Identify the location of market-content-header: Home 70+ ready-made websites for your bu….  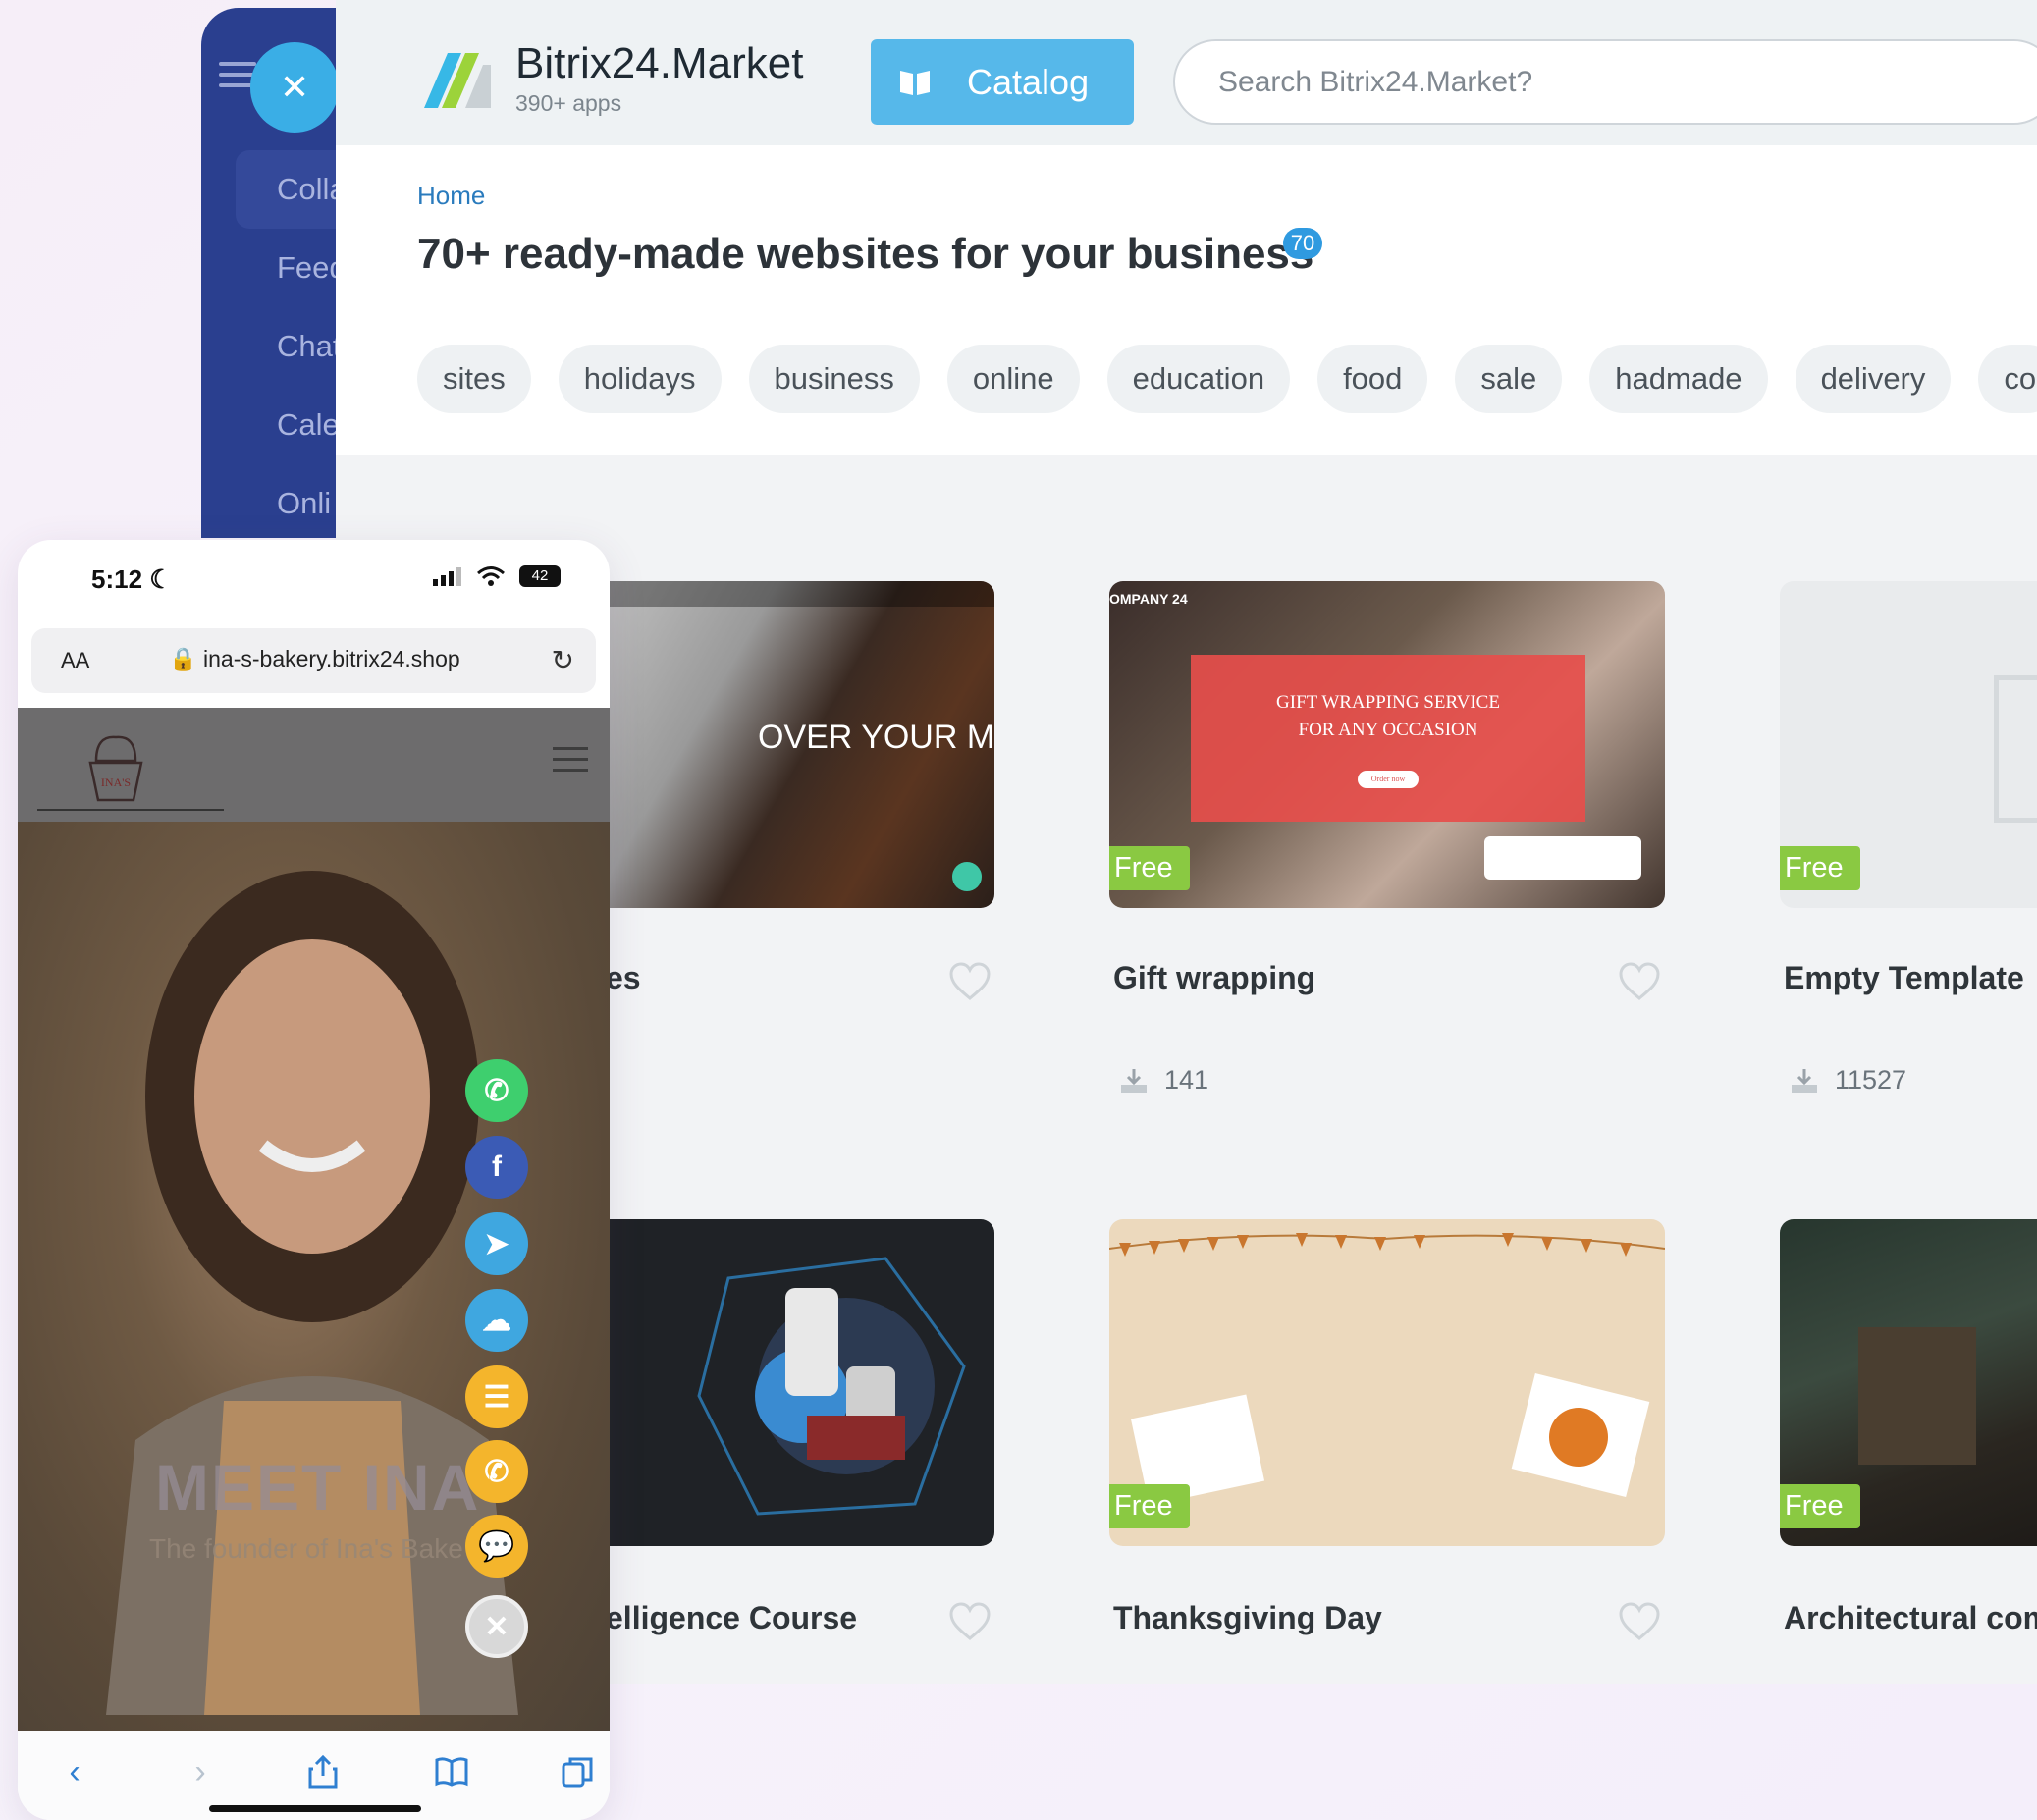
(1186, 300).